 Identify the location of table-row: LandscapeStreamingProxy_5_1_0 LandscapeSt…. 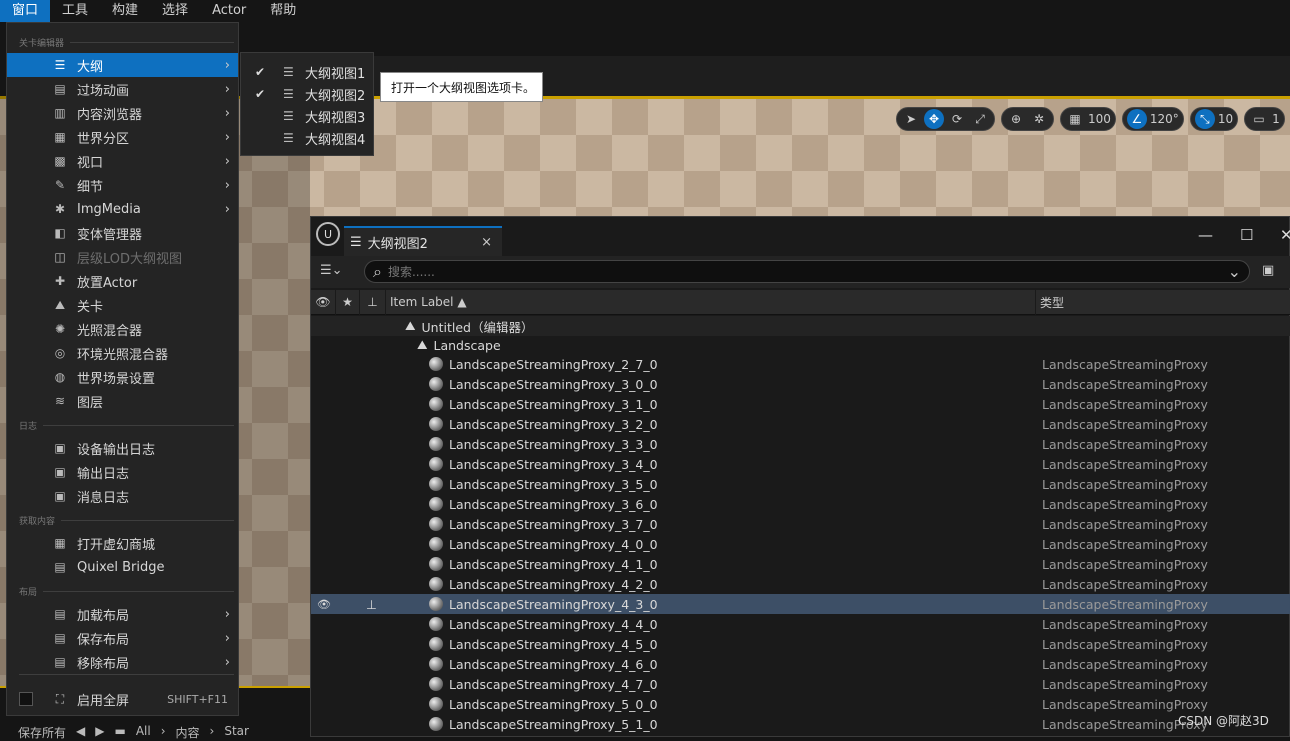
(800, 724).